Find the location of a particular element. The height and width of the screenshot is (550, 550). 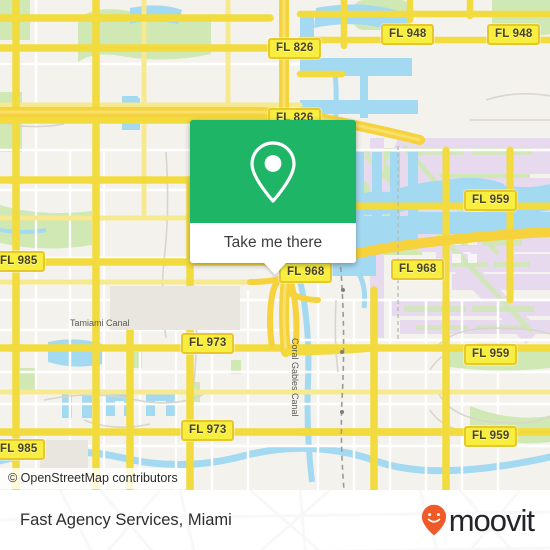

moovit-smiley-pin-icon is located at coordinates (433, 520).